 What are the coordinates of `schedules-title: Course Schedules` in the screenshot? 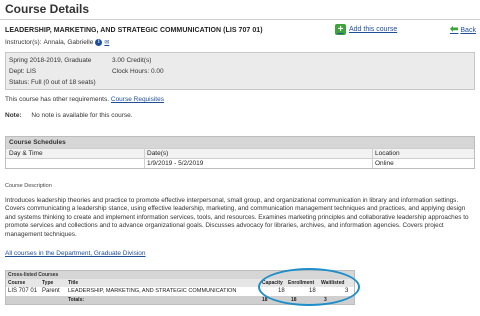 It's located at (240, 142).